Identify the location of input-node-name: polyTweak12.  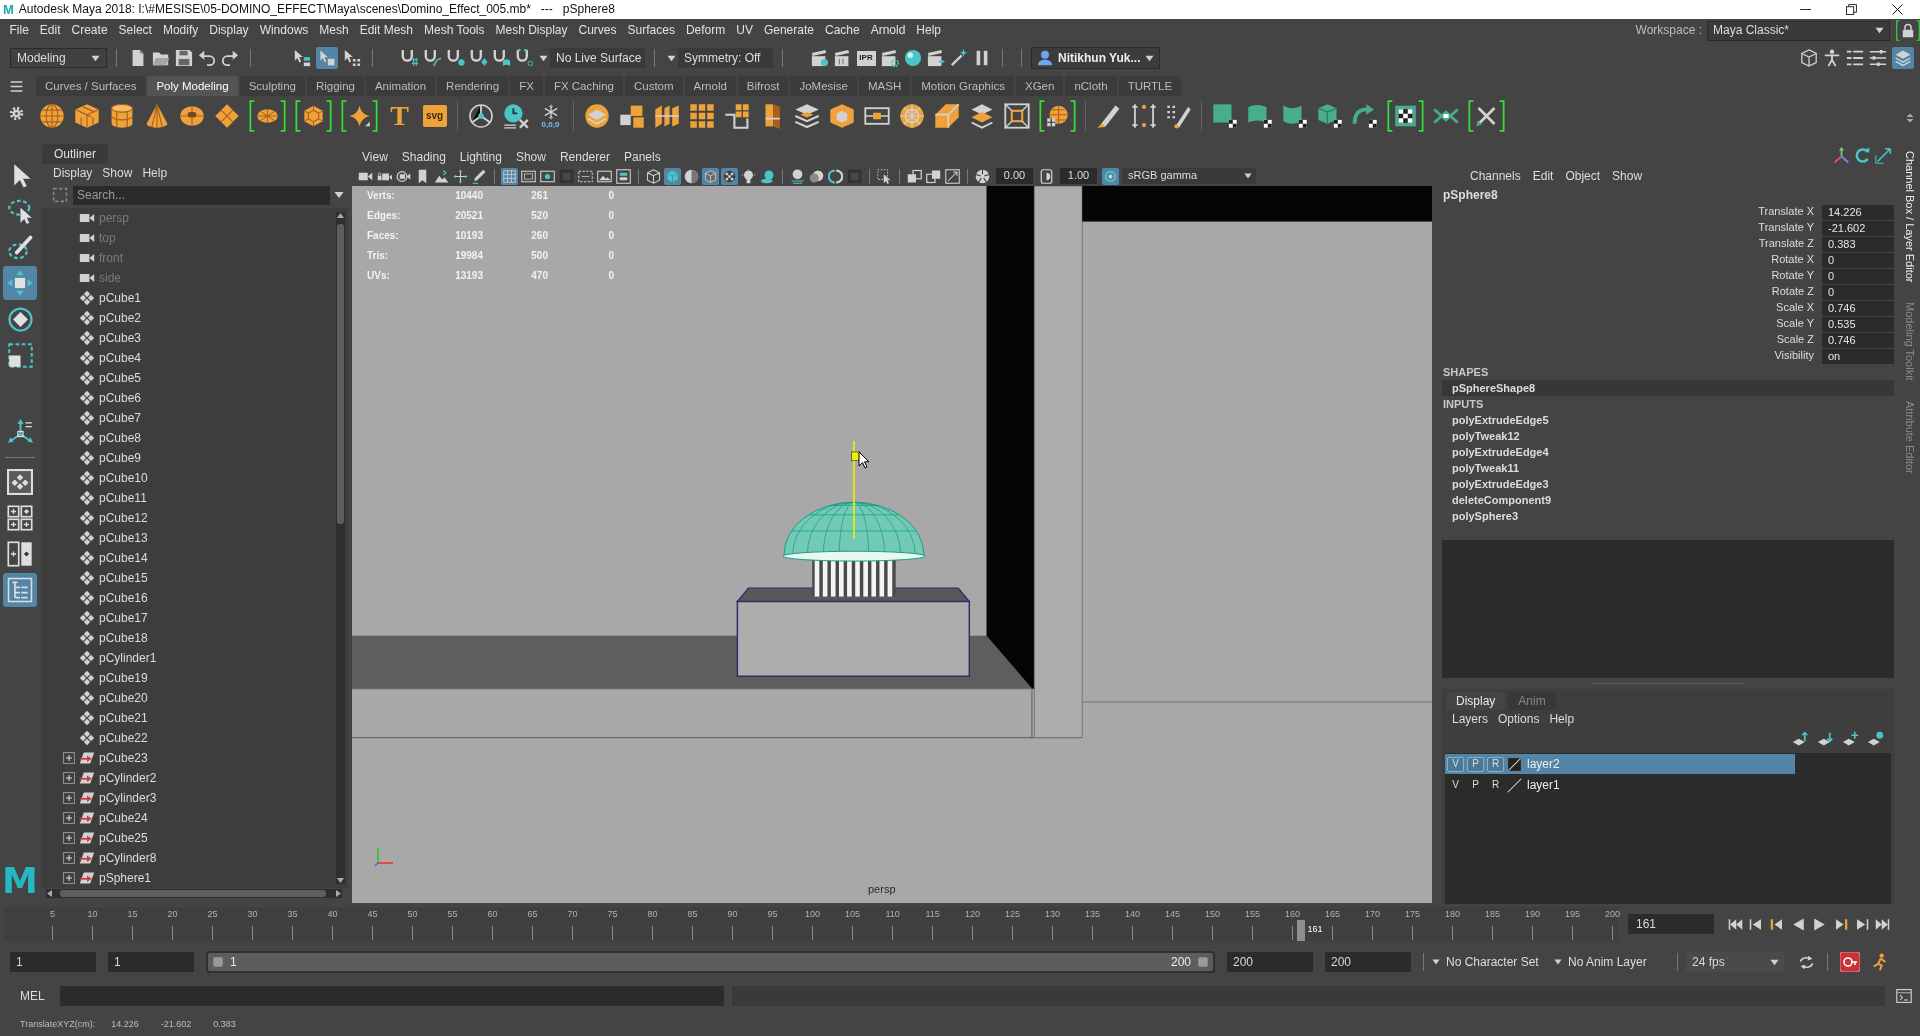
(1668, 436).